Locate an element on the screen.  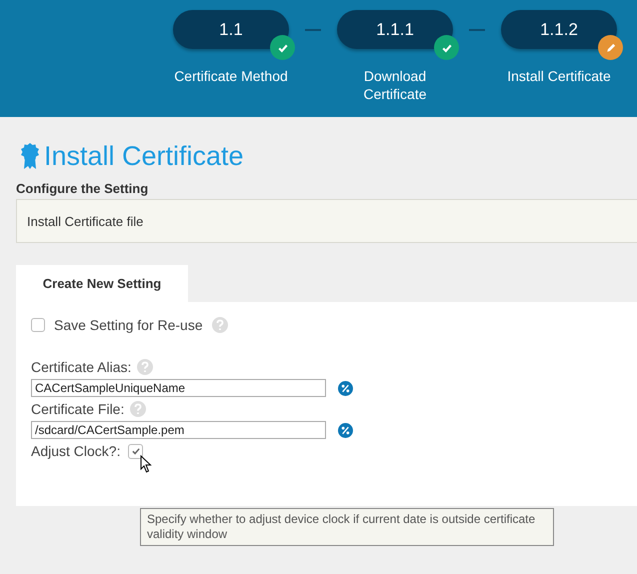
tooltip: Specify whether to adjust device clock if current date is outside certificate validity window is located at coordinates (347, 527).